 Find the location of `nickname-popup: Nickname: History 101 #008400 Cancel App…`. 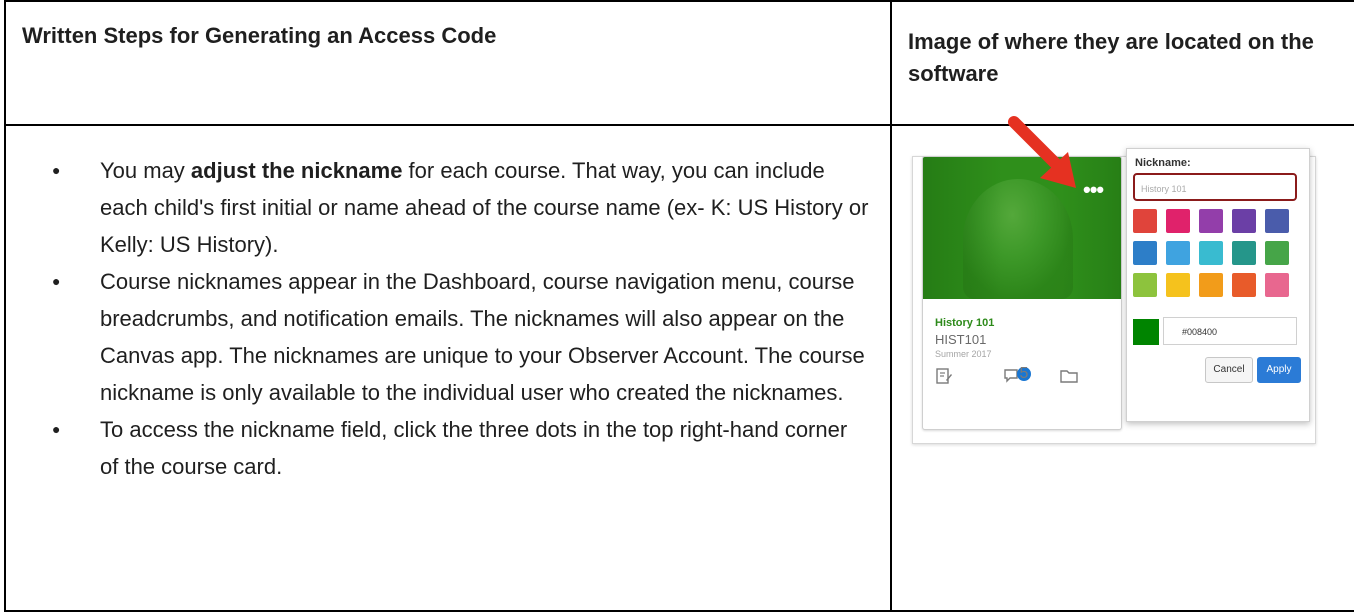

nickname-popup: Nickname: History 101 #008400 Cancel App… is located at coordinates (1218, 285).